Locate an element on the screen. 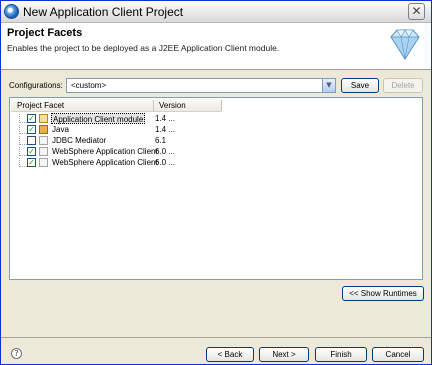  facet-name: Application Client module is located at coordinates (98, 118).